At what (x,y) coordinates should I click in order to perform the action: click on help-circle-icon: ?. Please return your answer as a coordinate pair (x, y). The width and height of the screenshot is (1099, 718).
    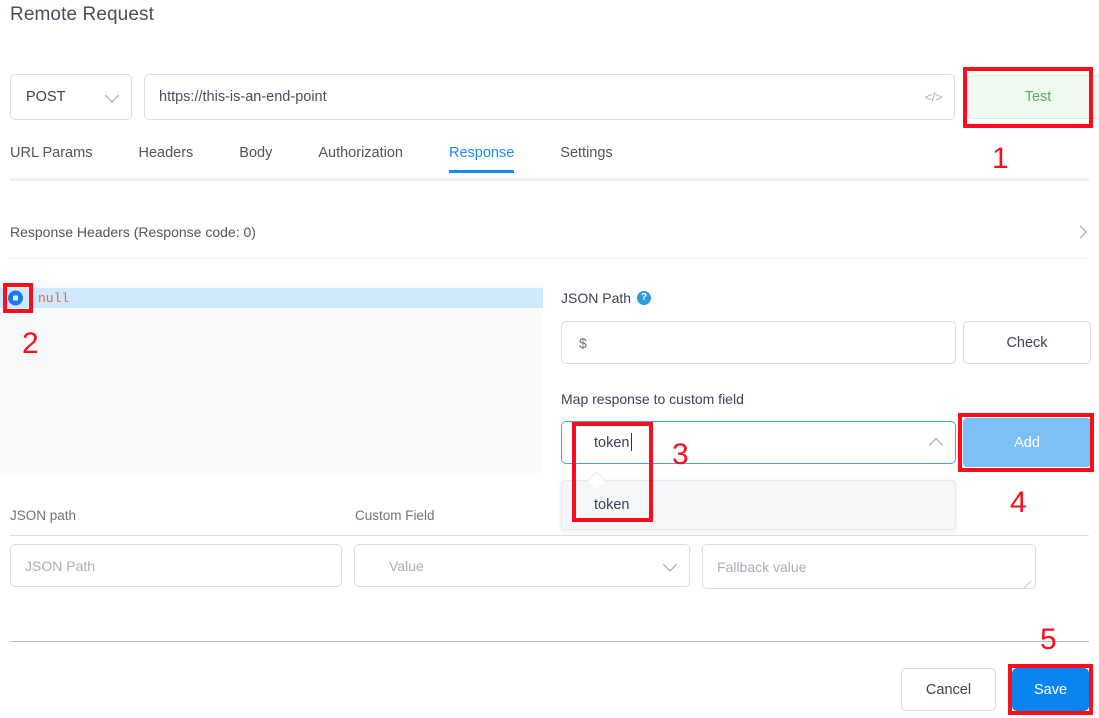
    Looking at the image, I should click on (644, 298).